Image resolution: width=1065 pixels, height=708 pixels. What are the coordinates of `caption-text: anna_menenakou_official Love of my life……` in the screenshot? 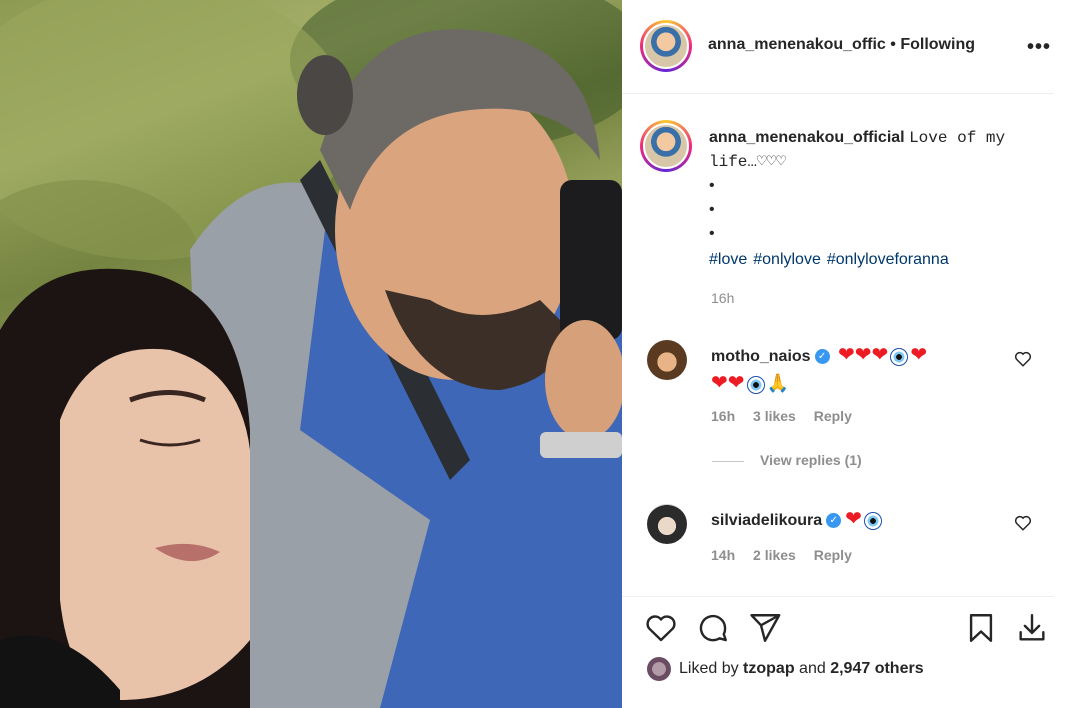 It's located at (874, 199).